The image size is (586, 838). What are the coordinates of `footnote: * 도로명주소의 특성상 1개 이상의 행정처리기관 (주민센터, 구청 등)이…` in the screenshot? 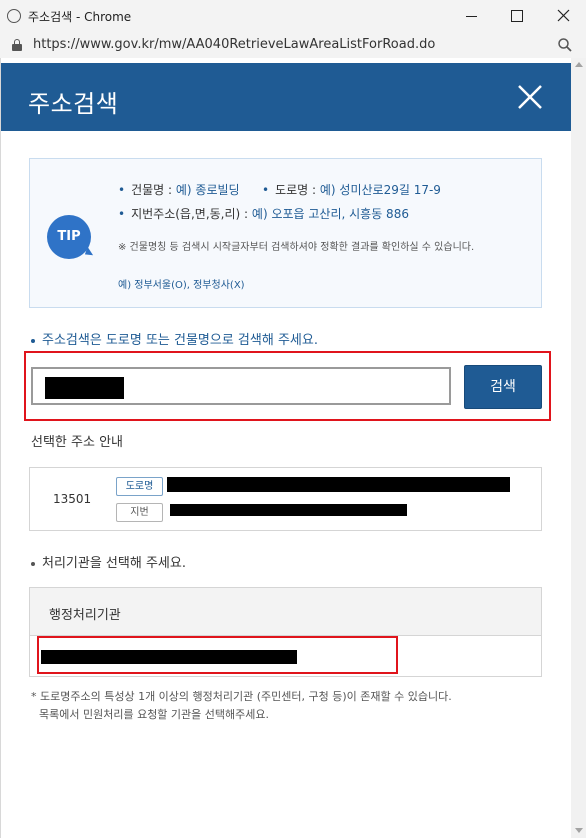 It's located at (241, 706).